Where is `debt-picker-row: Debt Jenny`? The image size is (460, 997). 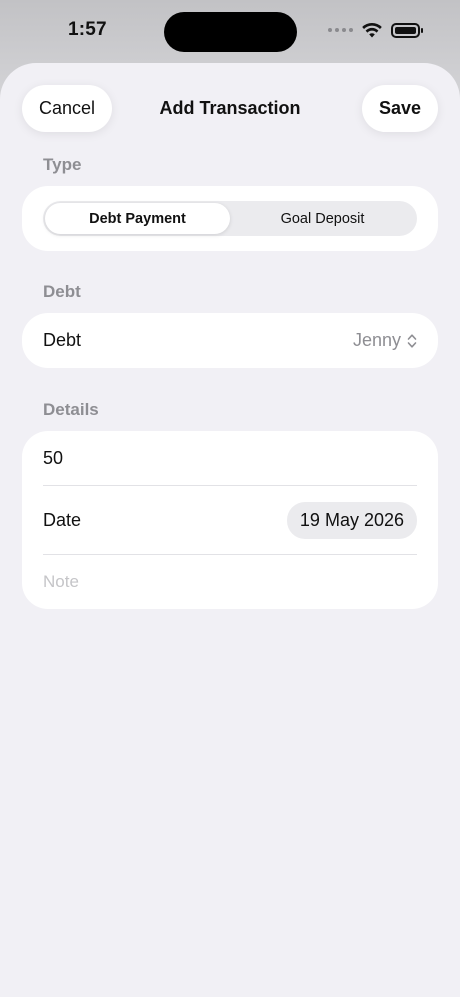
debt-picker-row: Debt Jenny is located at coordinates (230, 340).